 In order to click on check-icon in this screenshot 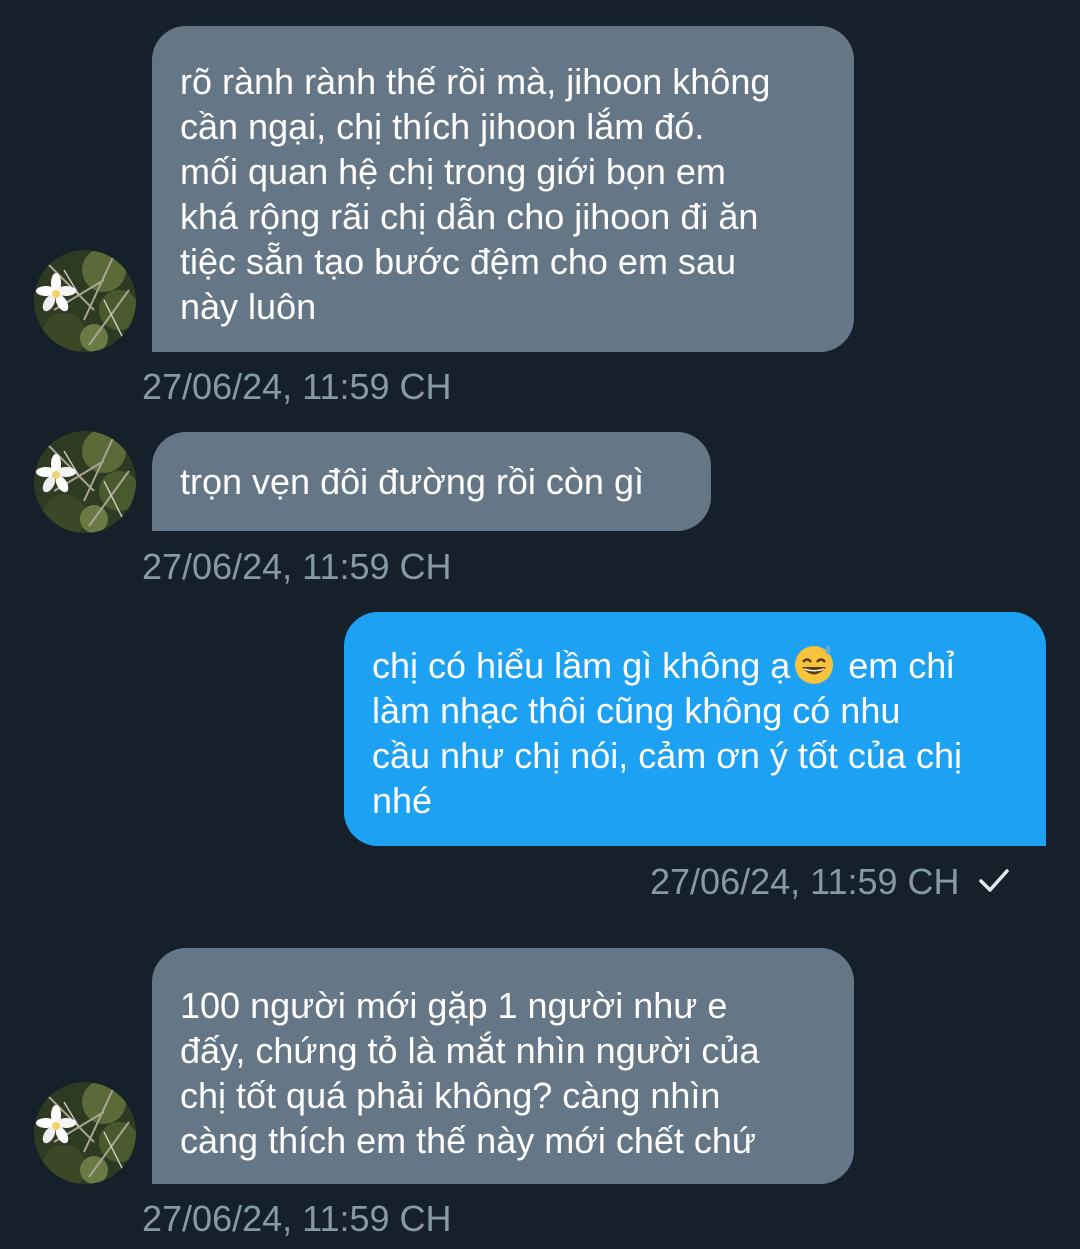, I will do `click(993, 880)`.